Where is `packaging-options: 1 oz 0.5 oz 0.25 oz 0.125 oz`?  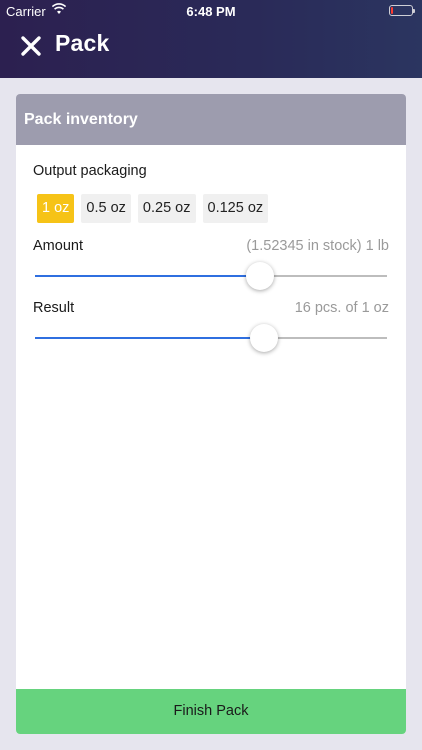
packaging-options: 1 oz 0.5 oz 0.25 oz 0.125 oz is located at coordinates (153, 208).